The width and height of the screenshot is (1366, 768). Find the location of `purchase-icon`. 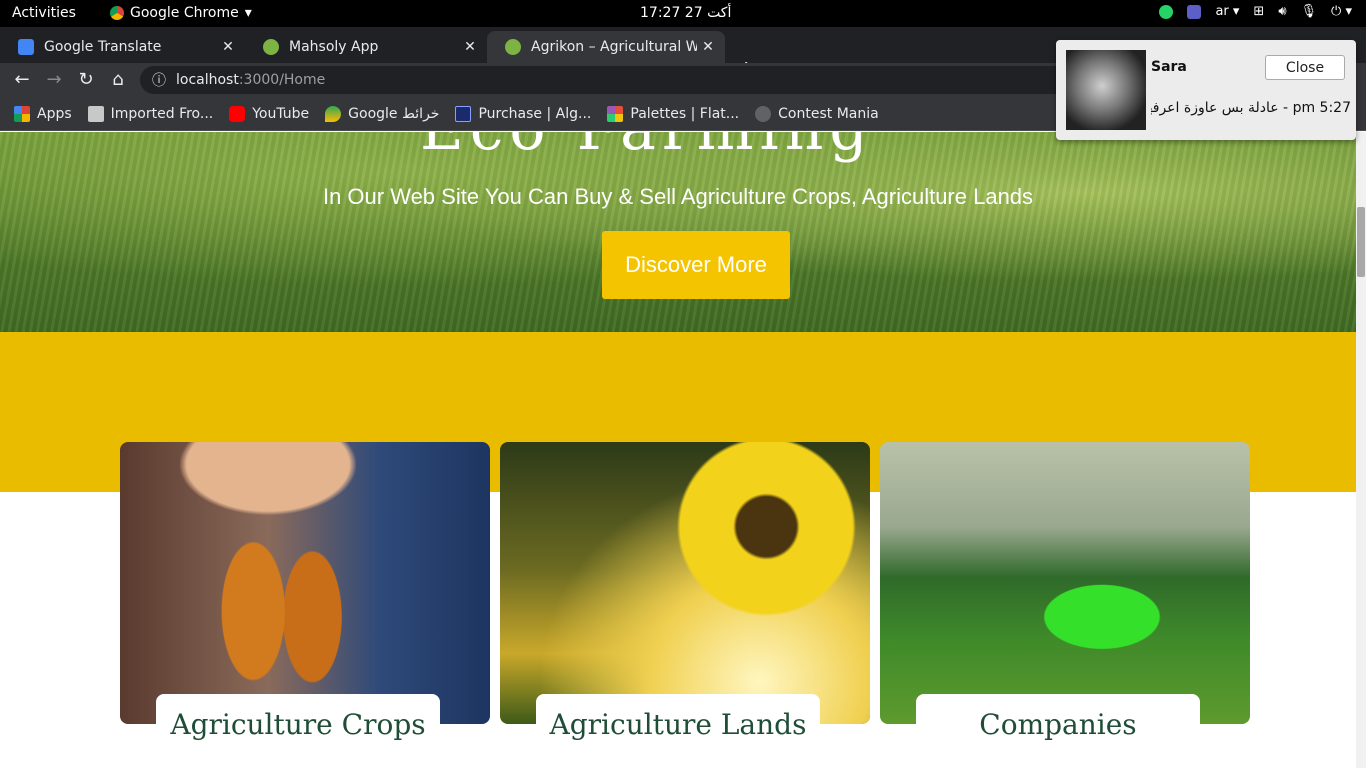

purchase-icon is located at coordinates (463, 113).